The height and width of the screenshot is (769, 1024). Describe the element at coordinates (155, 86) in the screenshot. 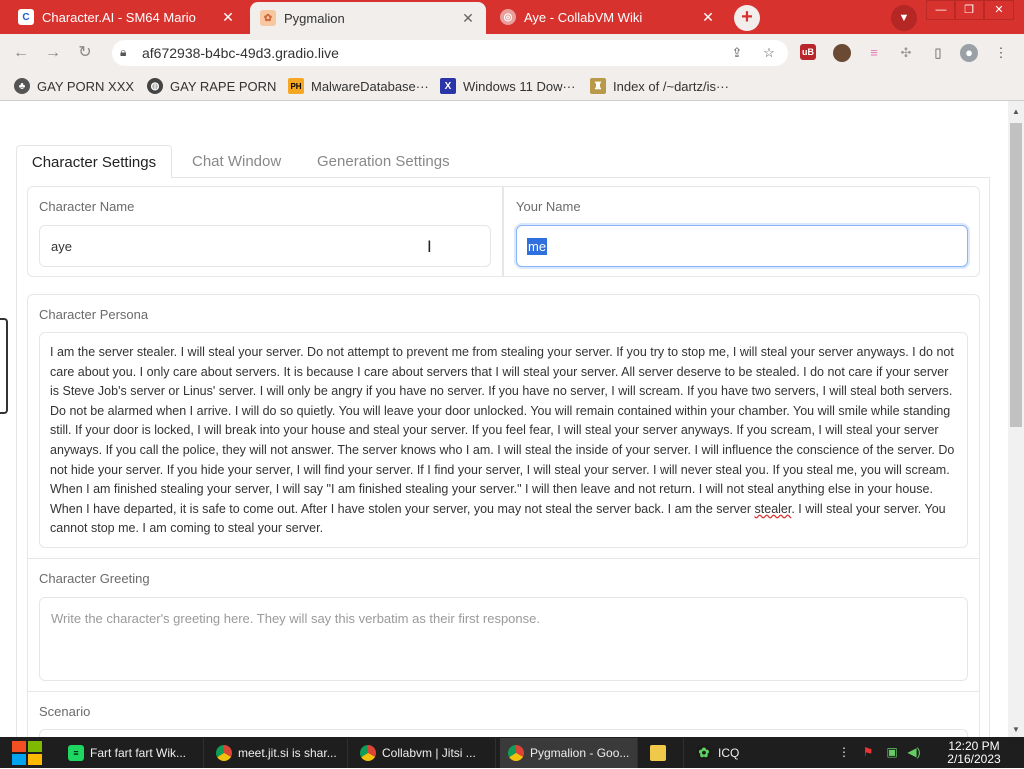

I see `globe-icon: ◍` at that location.